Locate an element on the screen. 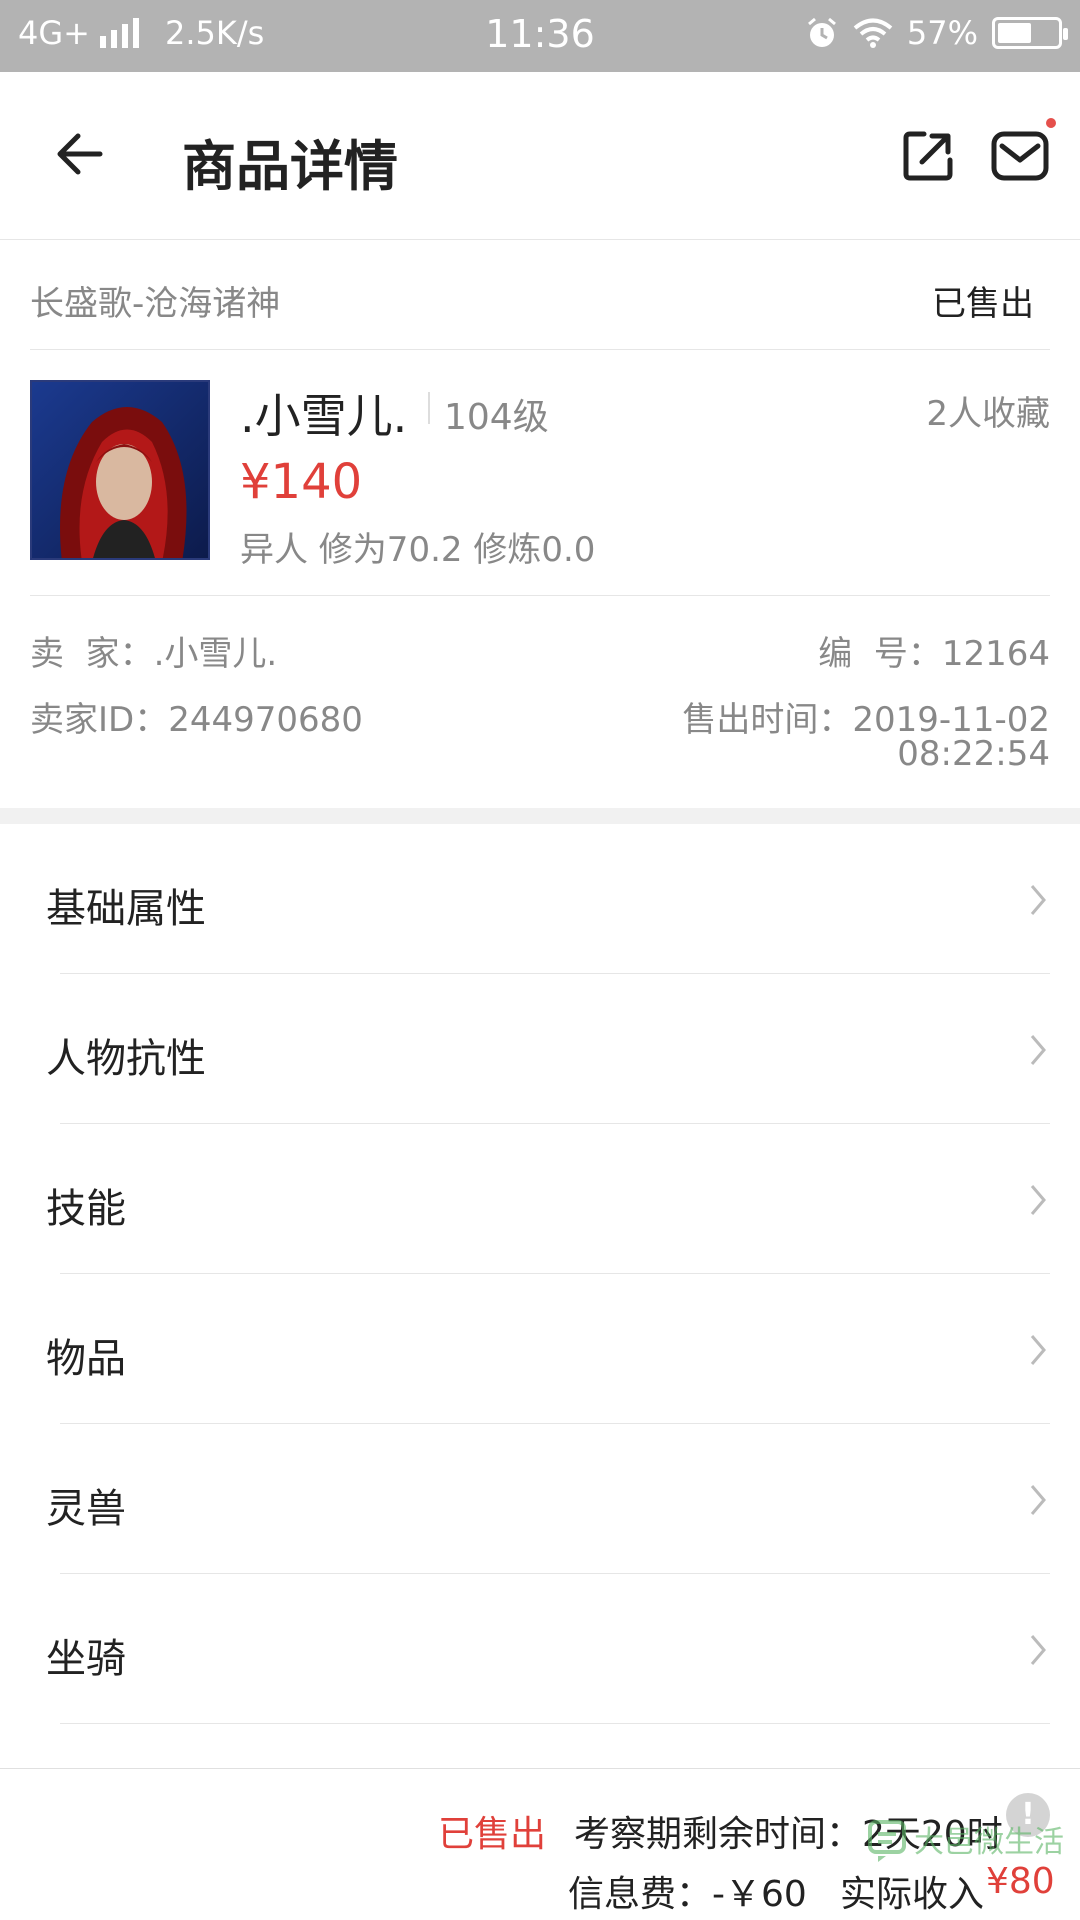 This screenshot has width=1080, height=1920. mail-icon is located at coordinates (1020, 156).